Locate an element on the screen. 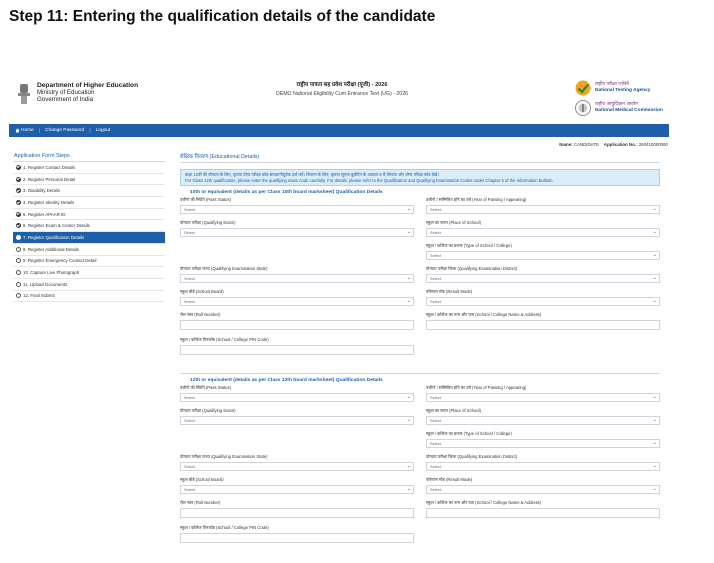 The image size is (714, 563). national-emblem-icon is located at coordinates (24, 94).